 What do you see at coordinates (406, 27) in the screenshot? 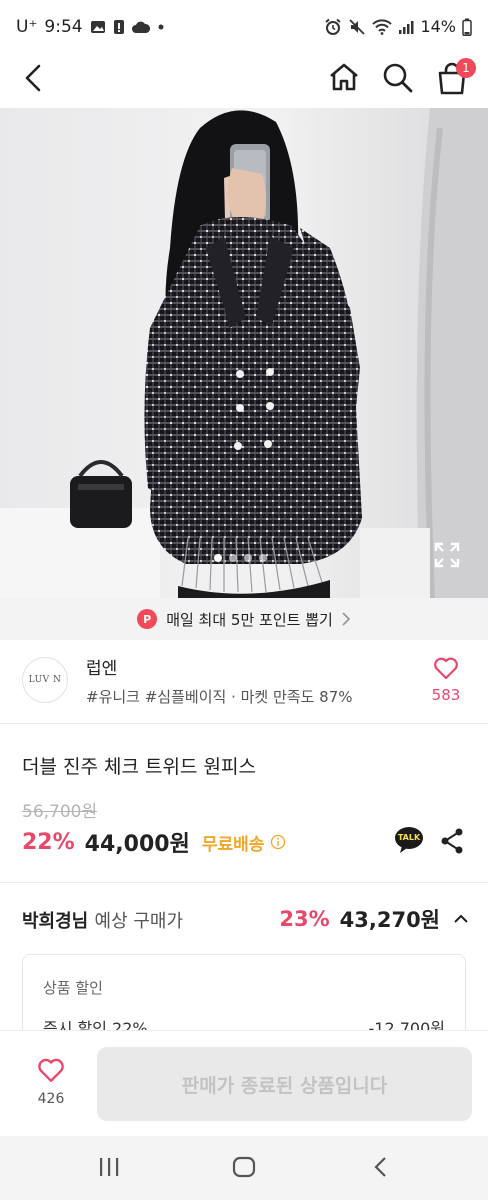
I see `signal-icon` at bounding box center [406, 27].